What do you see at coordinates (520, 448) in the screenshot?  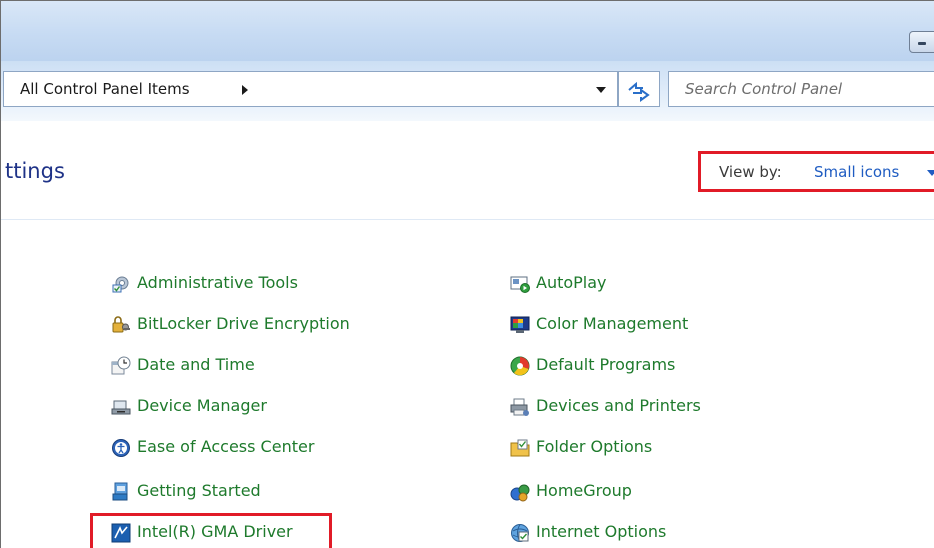 I see `folder-options-icon` at bounding box center [520, 448].